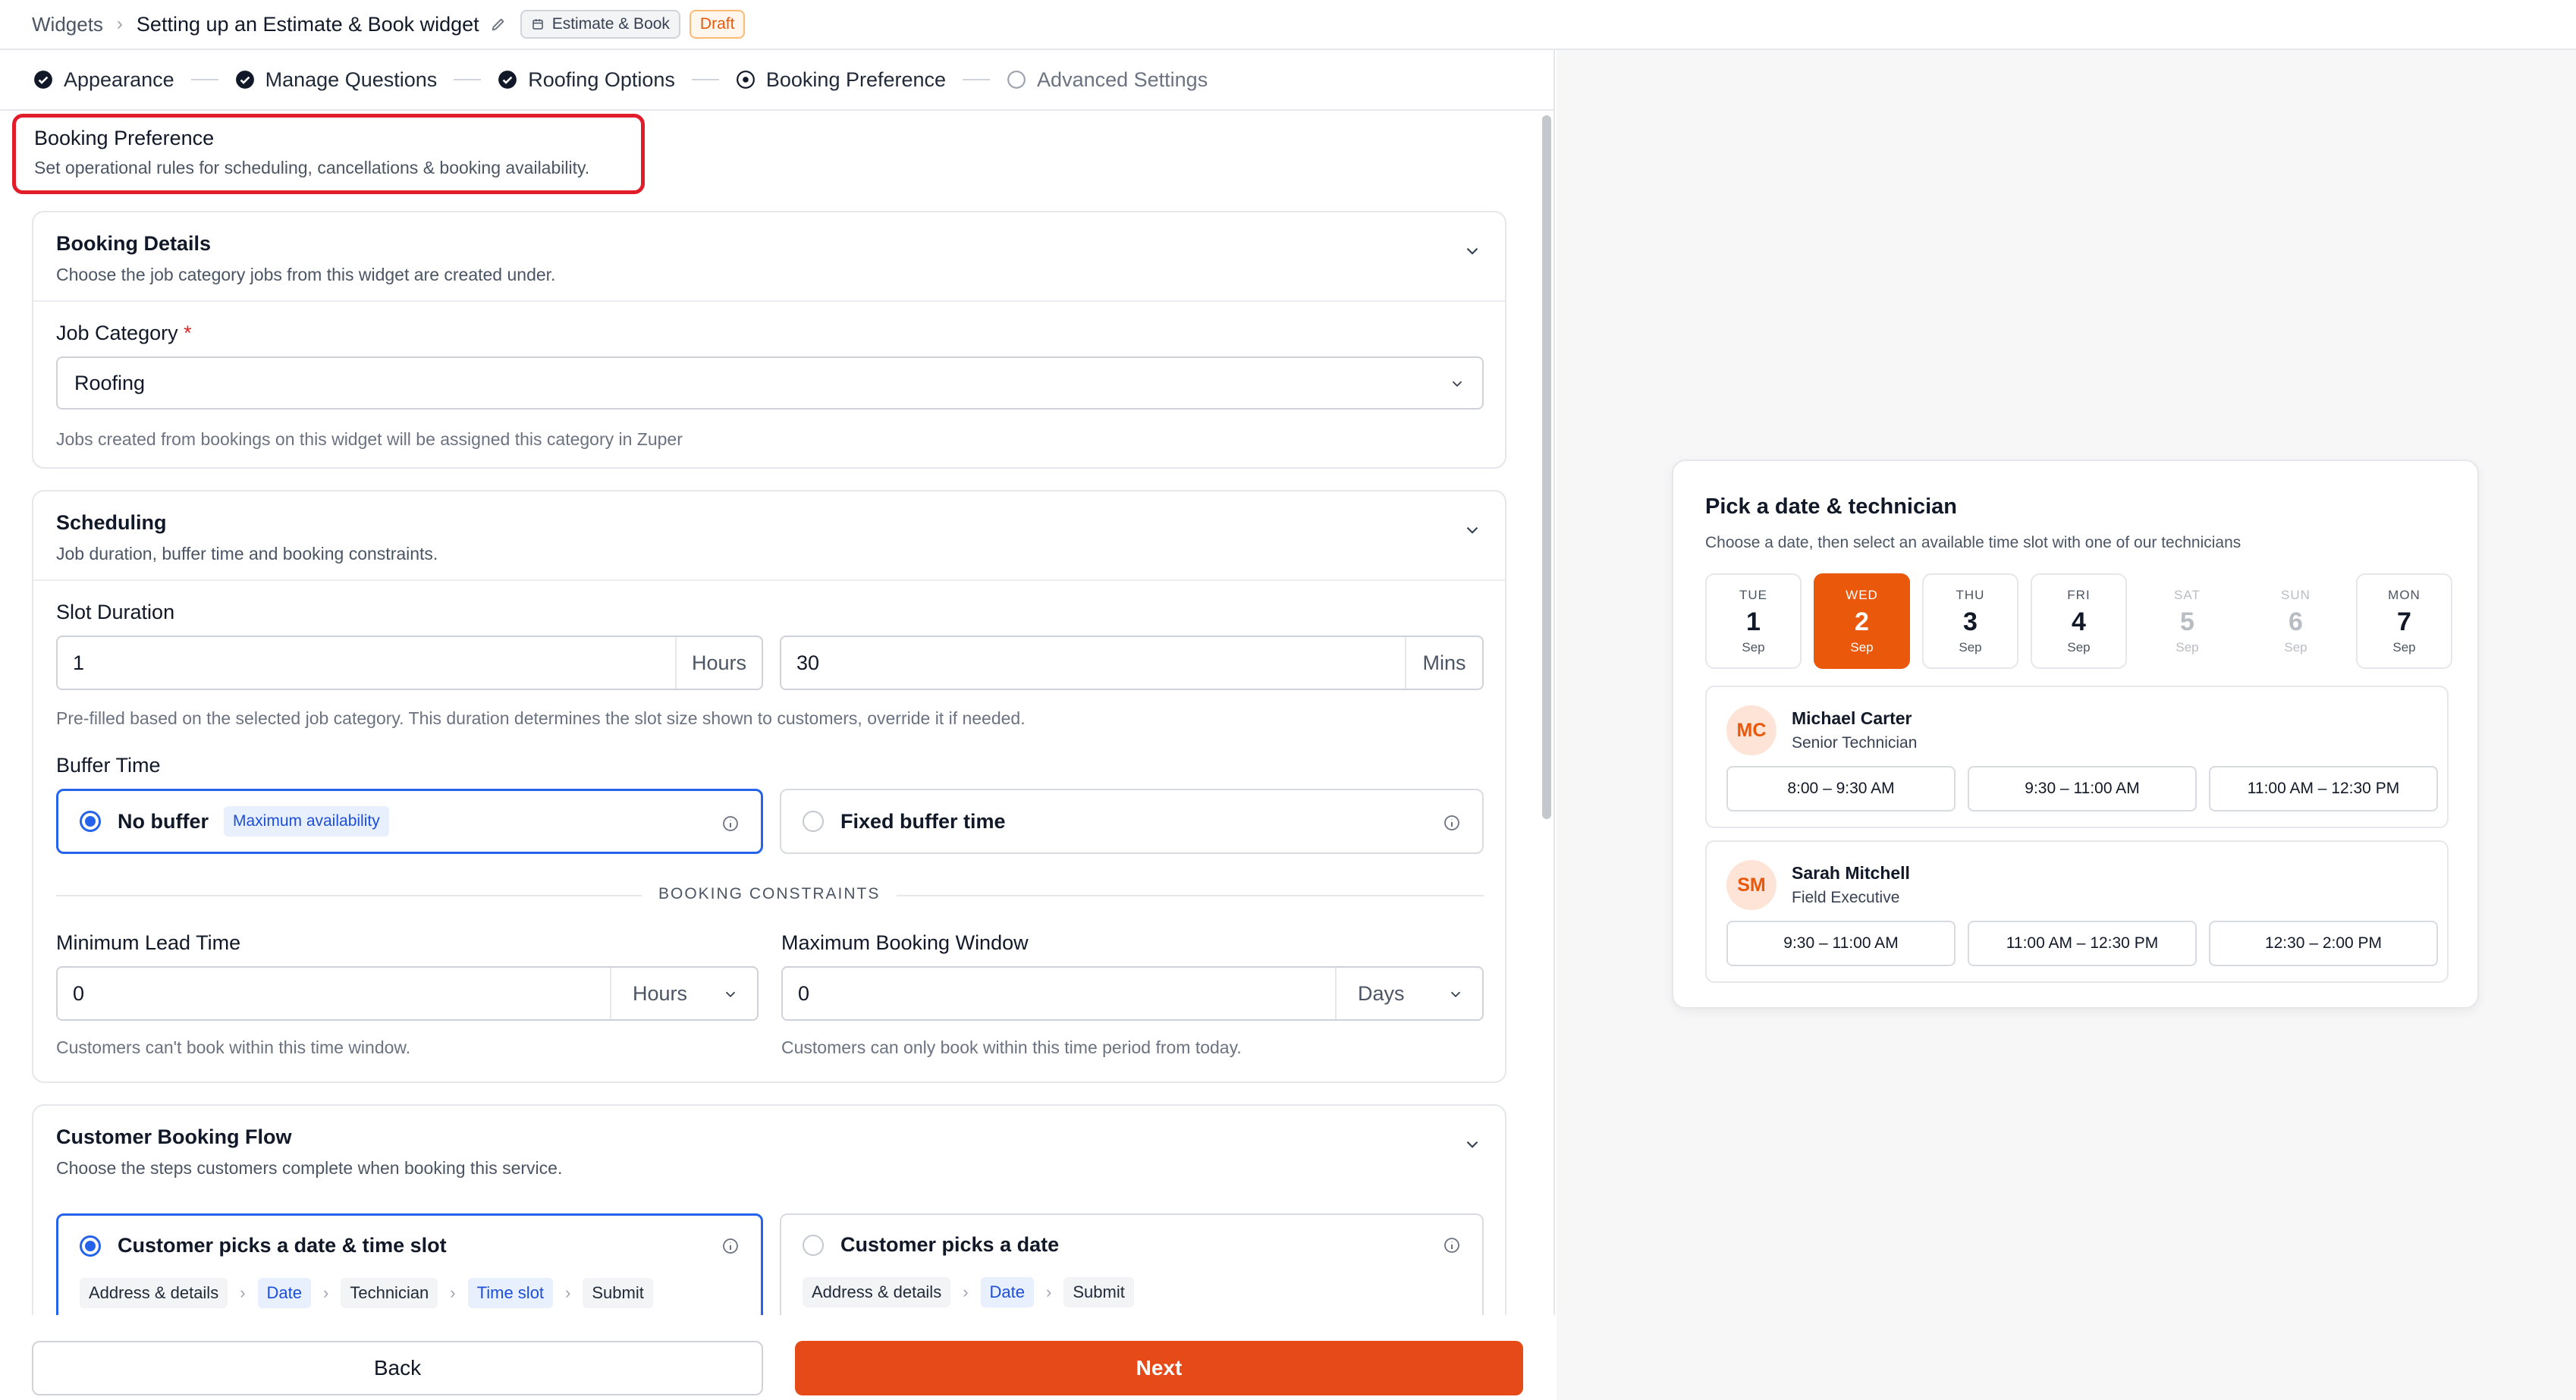 The width and height of the screenshot is (2576, 1400). What do you see at coordinates (718, 663) in the screenshot?
I see `unit-label: Hours` at bounding box center [718, 663].